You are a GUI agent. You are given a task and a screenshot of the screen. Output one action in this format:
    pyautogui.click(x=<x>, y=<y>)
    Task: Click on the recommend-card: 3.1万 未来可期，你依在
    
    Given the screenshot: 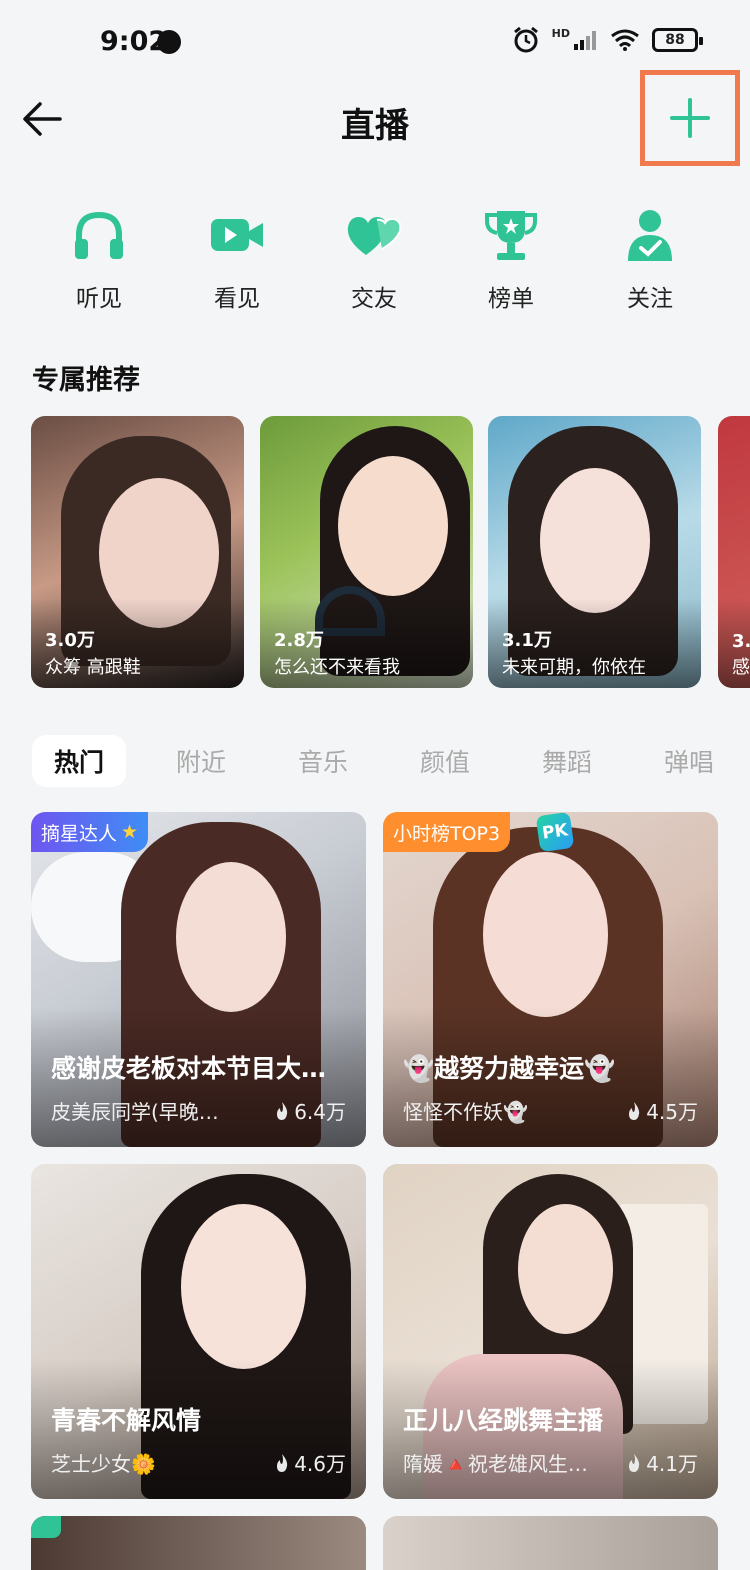 What is the action you would take?
    pyautogui.click(x=594, y=552)
    